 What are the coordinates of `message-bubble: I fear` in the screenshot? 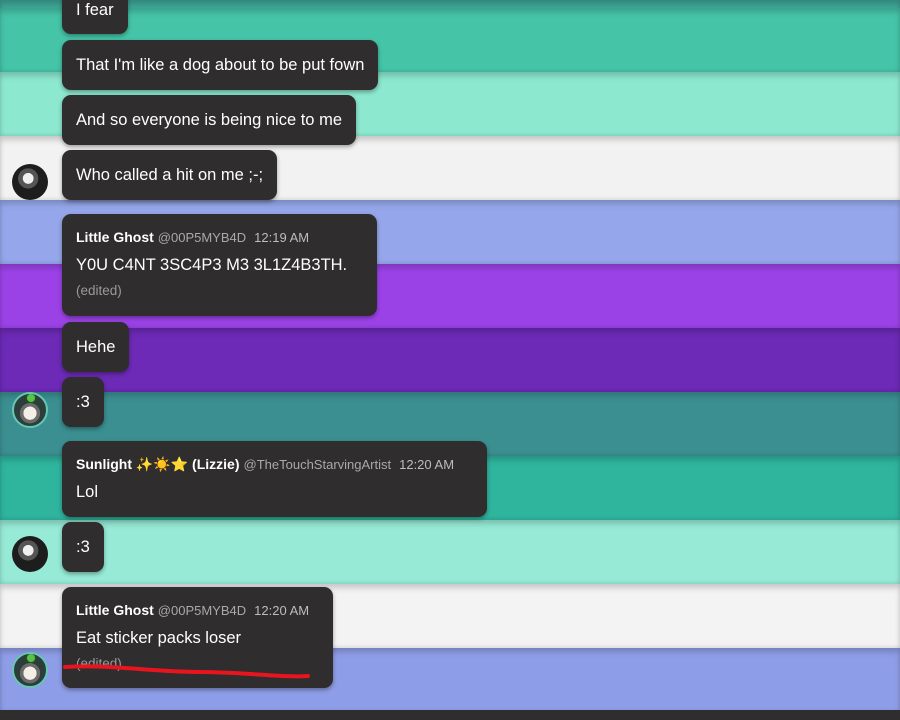 It's located at (95, 17).